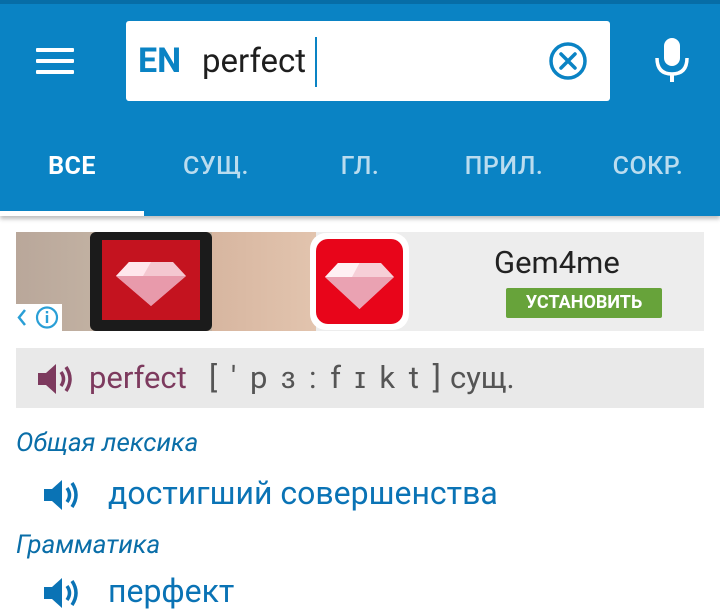 The width and height of the screenshot is (720, 614). I want to click on ad-choices-icon, so click(39, 317).